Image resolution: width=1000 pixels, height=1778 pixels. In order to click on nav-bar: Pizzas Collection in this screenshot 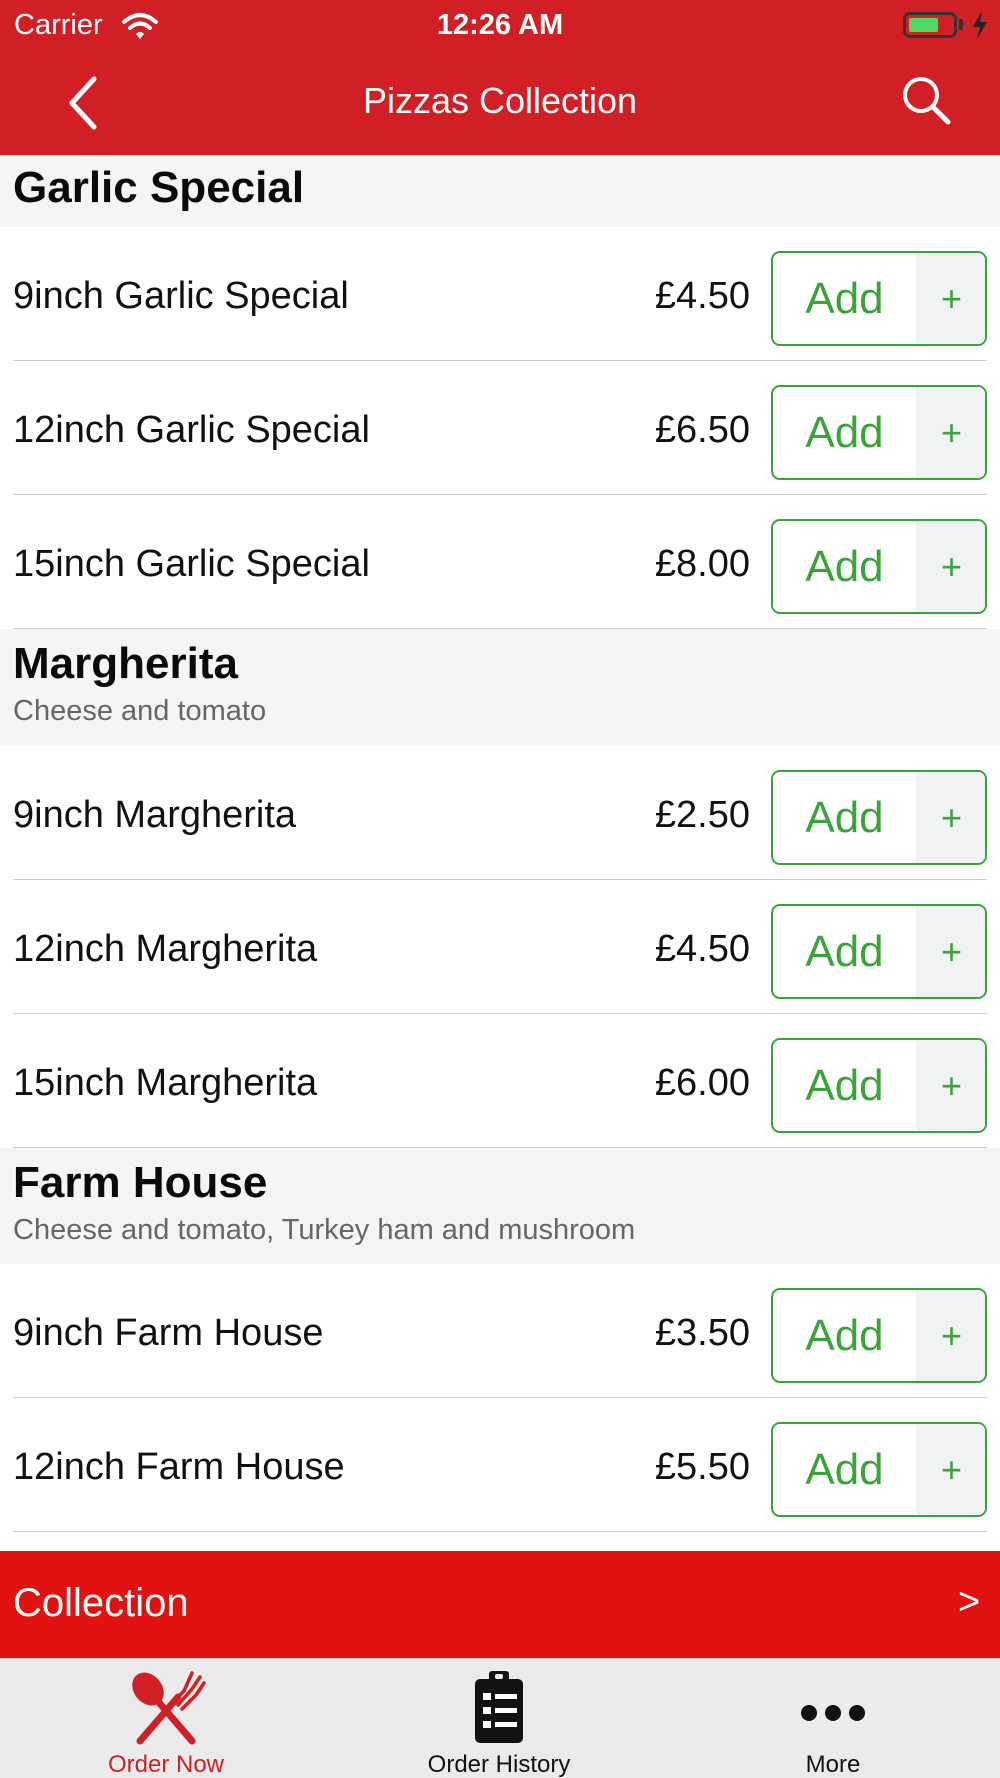, I will do `click(500, 102)`.